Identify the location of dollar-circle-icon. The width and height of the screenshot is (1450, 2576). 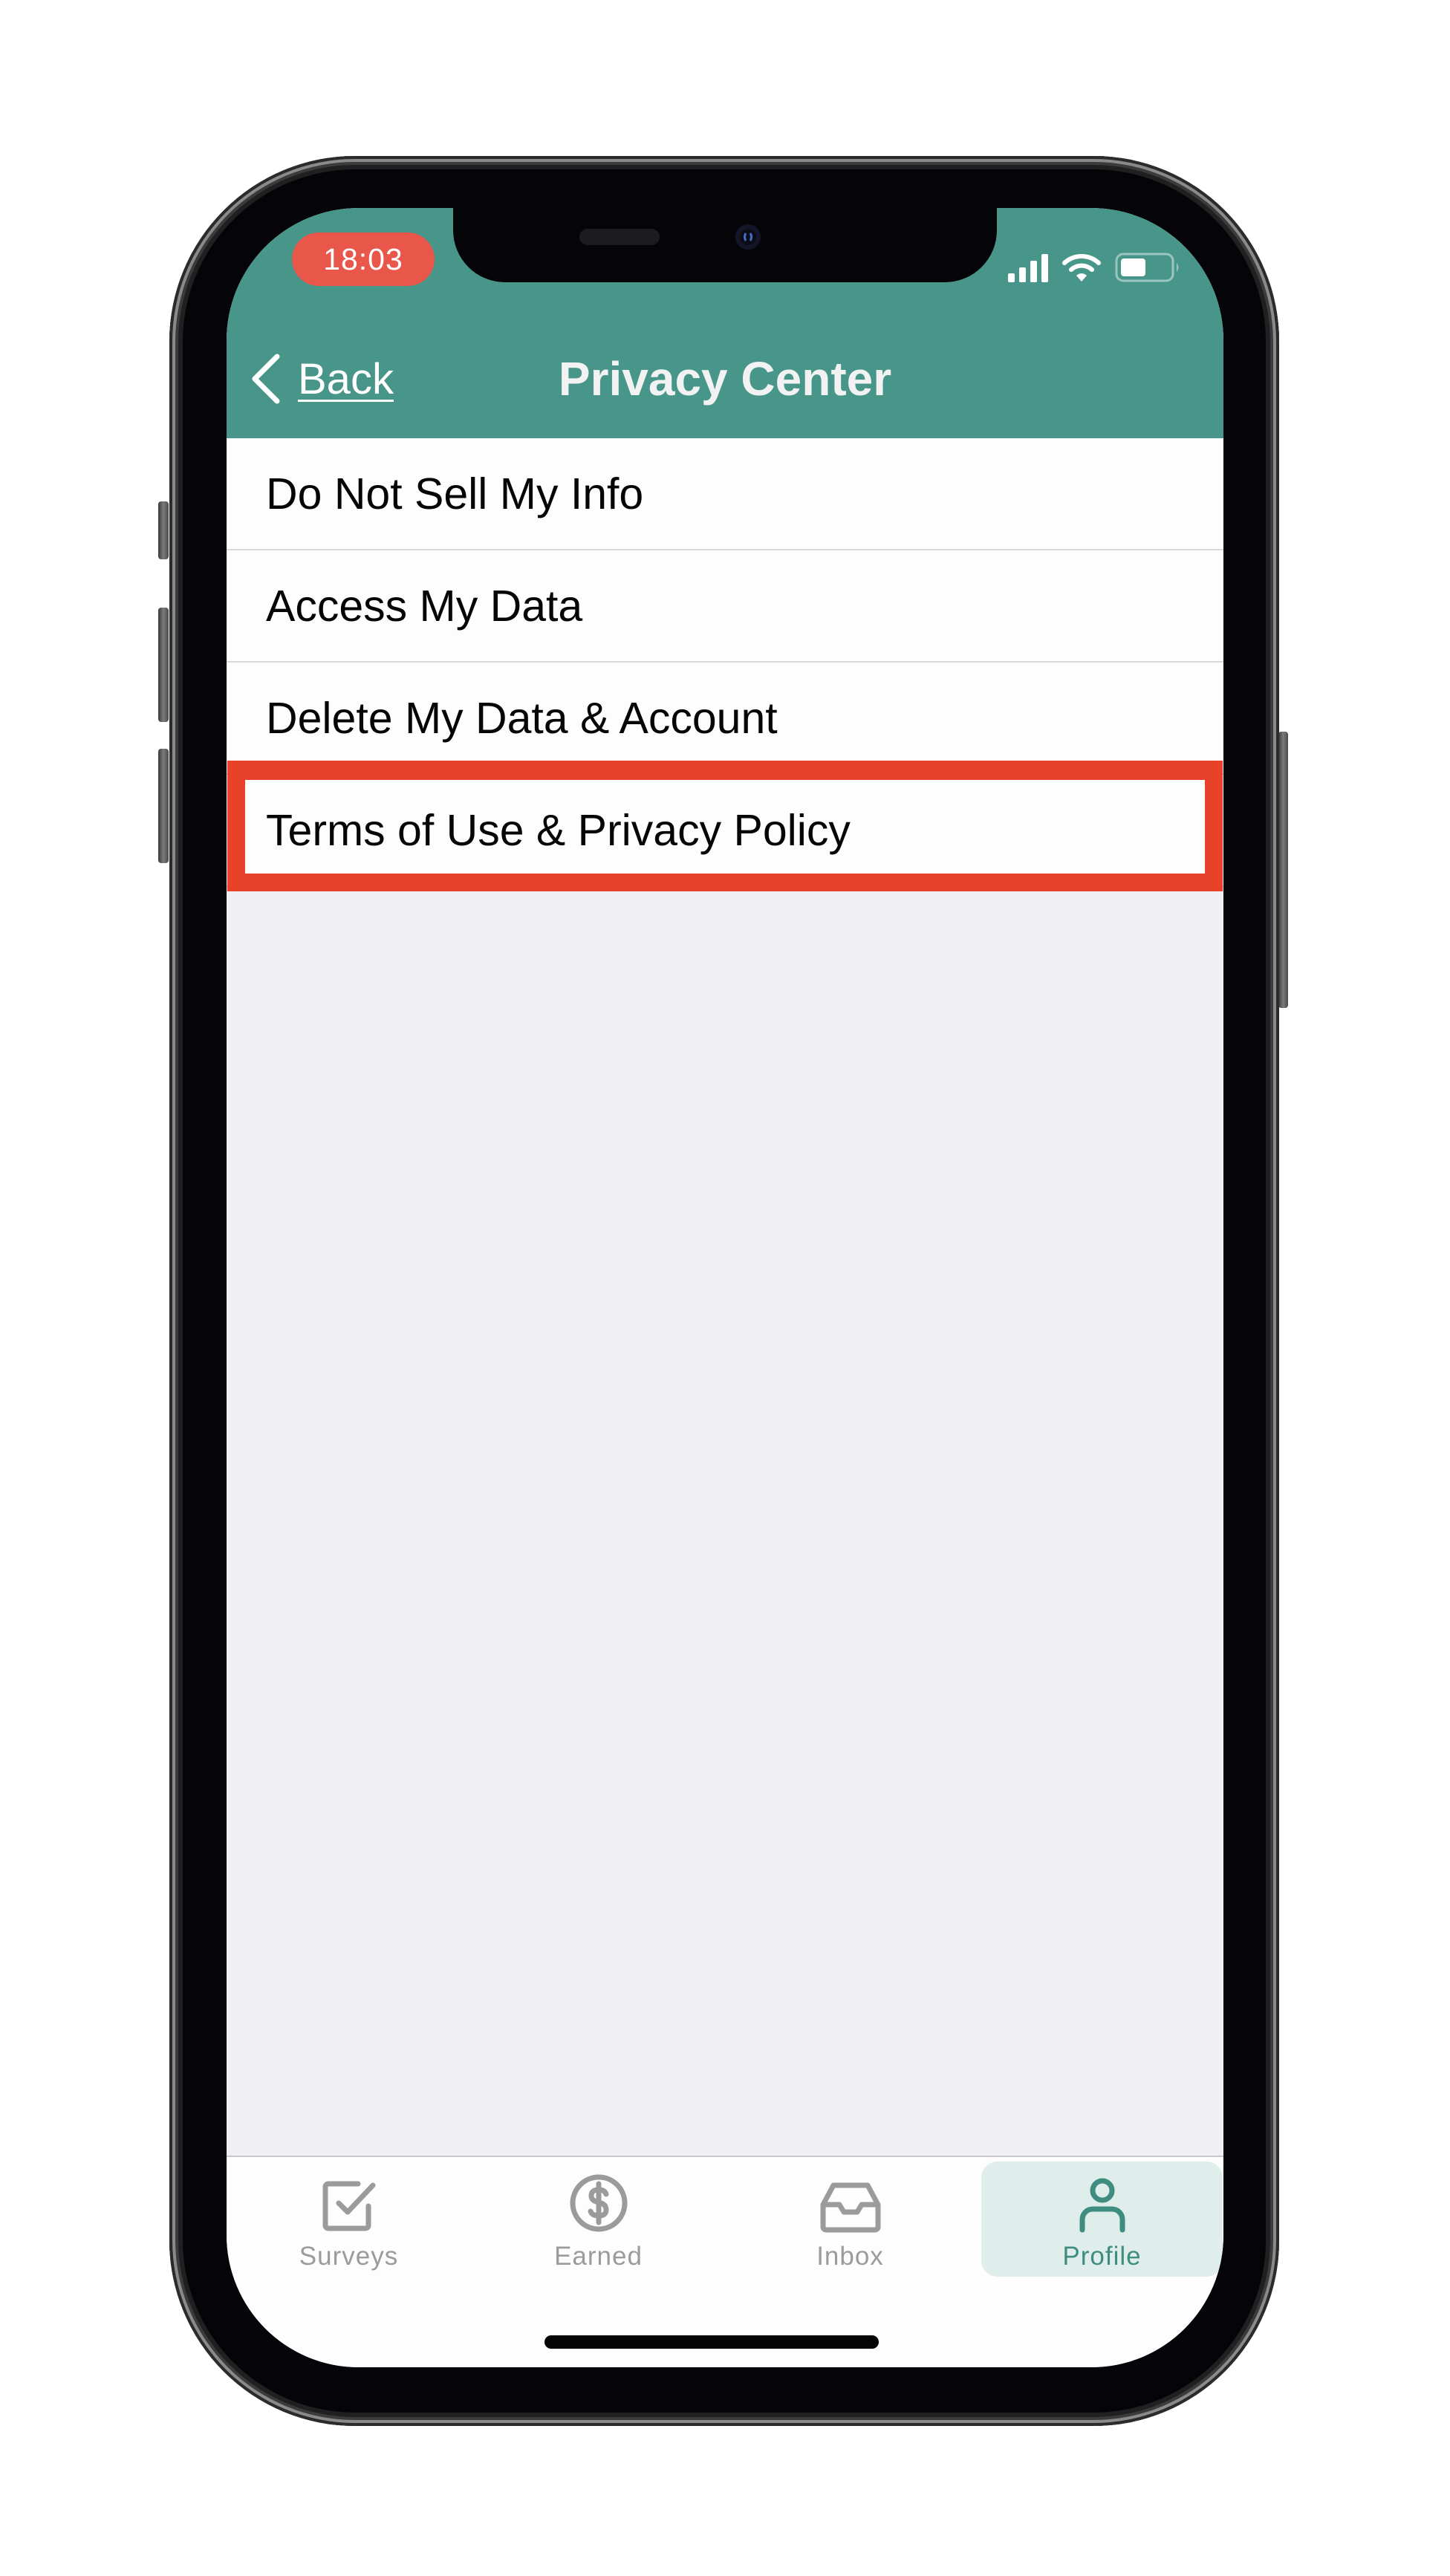
(598, 2203).